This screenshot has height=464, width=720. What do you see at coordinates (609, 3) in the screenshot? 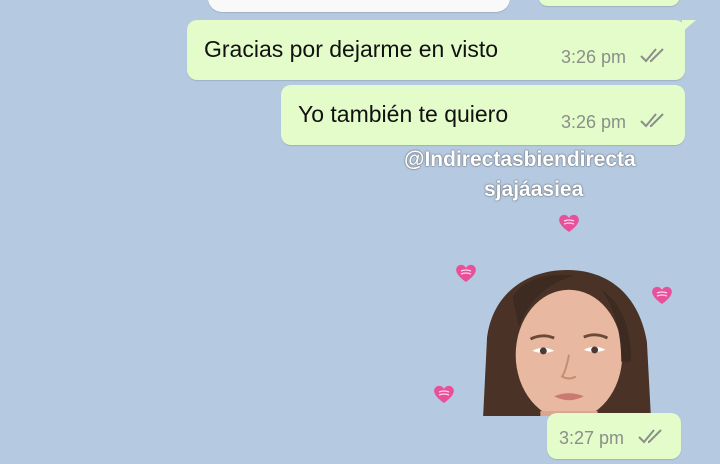
I see `previous-outgoing-bubble` at bounding box center [609, 3].